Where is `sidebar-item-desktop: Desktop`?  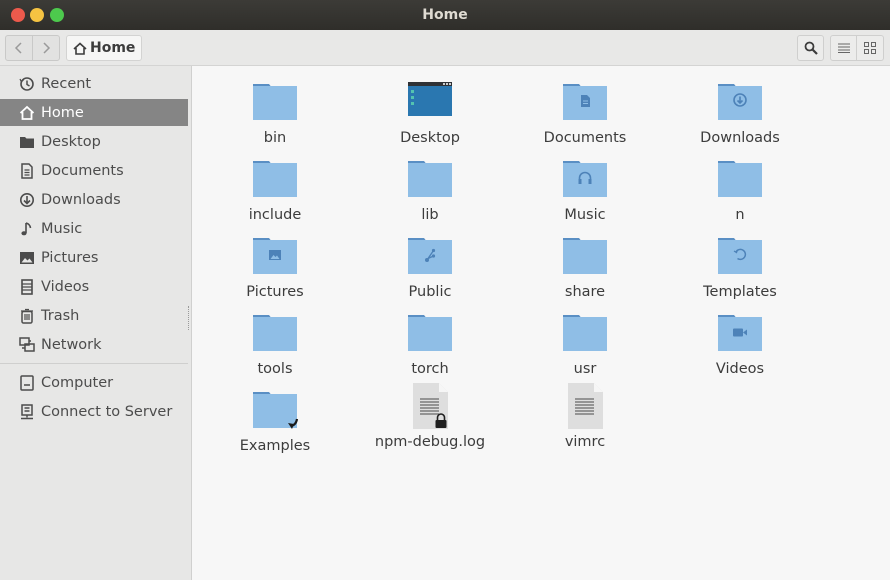
sidebar-item-desktop: Desktop is located at coordinates (94, 141).